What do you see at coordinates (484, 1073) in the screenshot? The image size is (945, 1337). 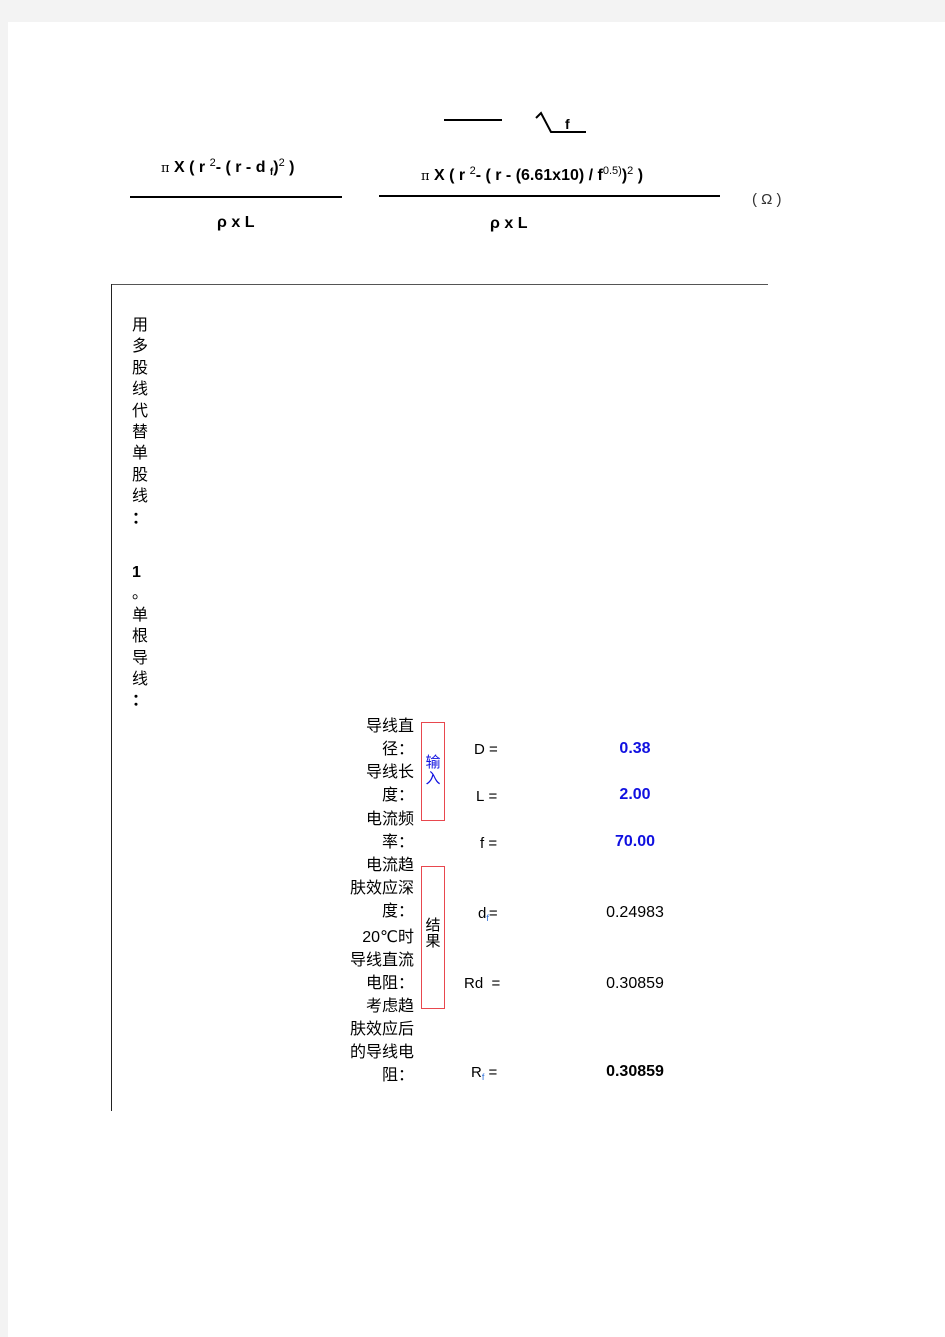 I see `symbol-rf: Rf =` at bounding box center [484, 1073].